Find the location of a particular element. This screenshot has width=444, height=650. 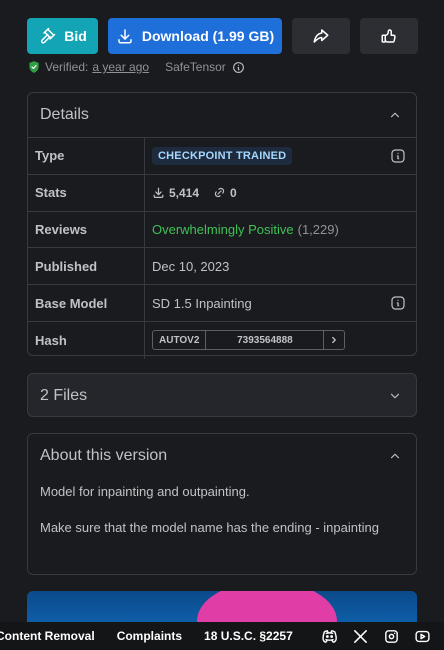

bid-button: Bid is located at coordinates (62, 36).